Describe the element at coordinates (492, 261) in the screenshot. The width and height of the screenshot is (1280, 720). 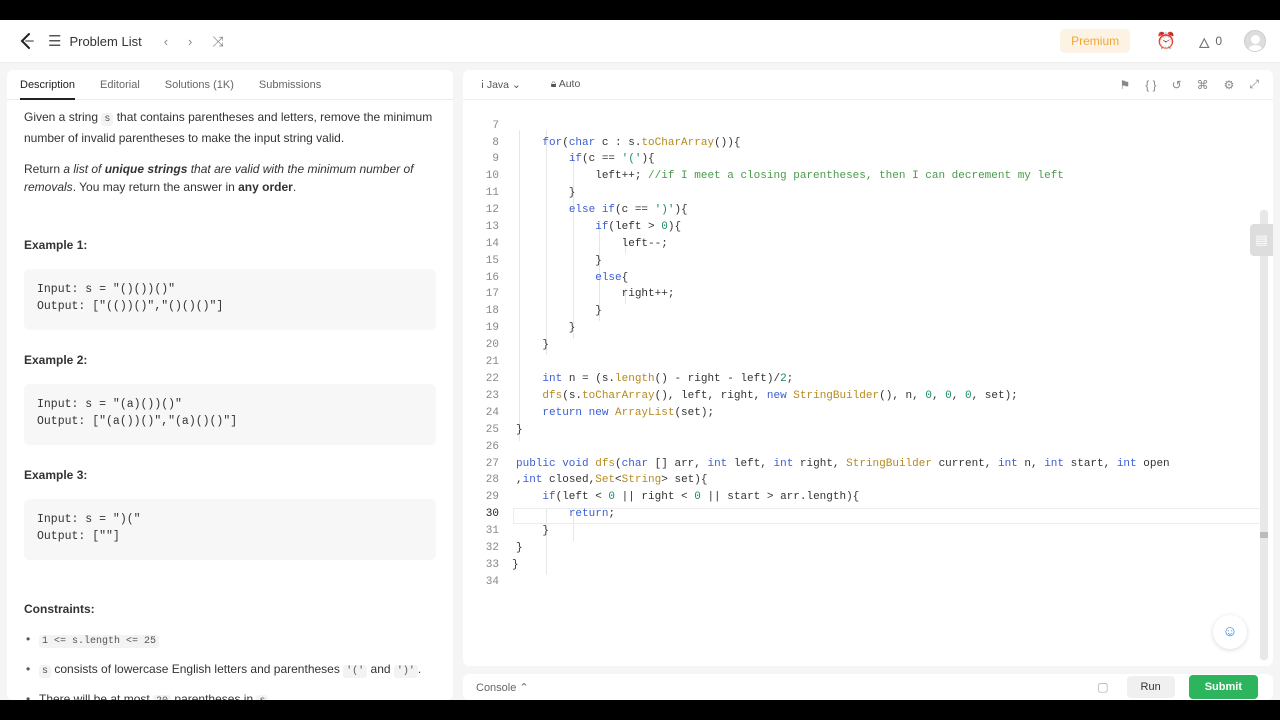
I see `line-number: 15` at that location.